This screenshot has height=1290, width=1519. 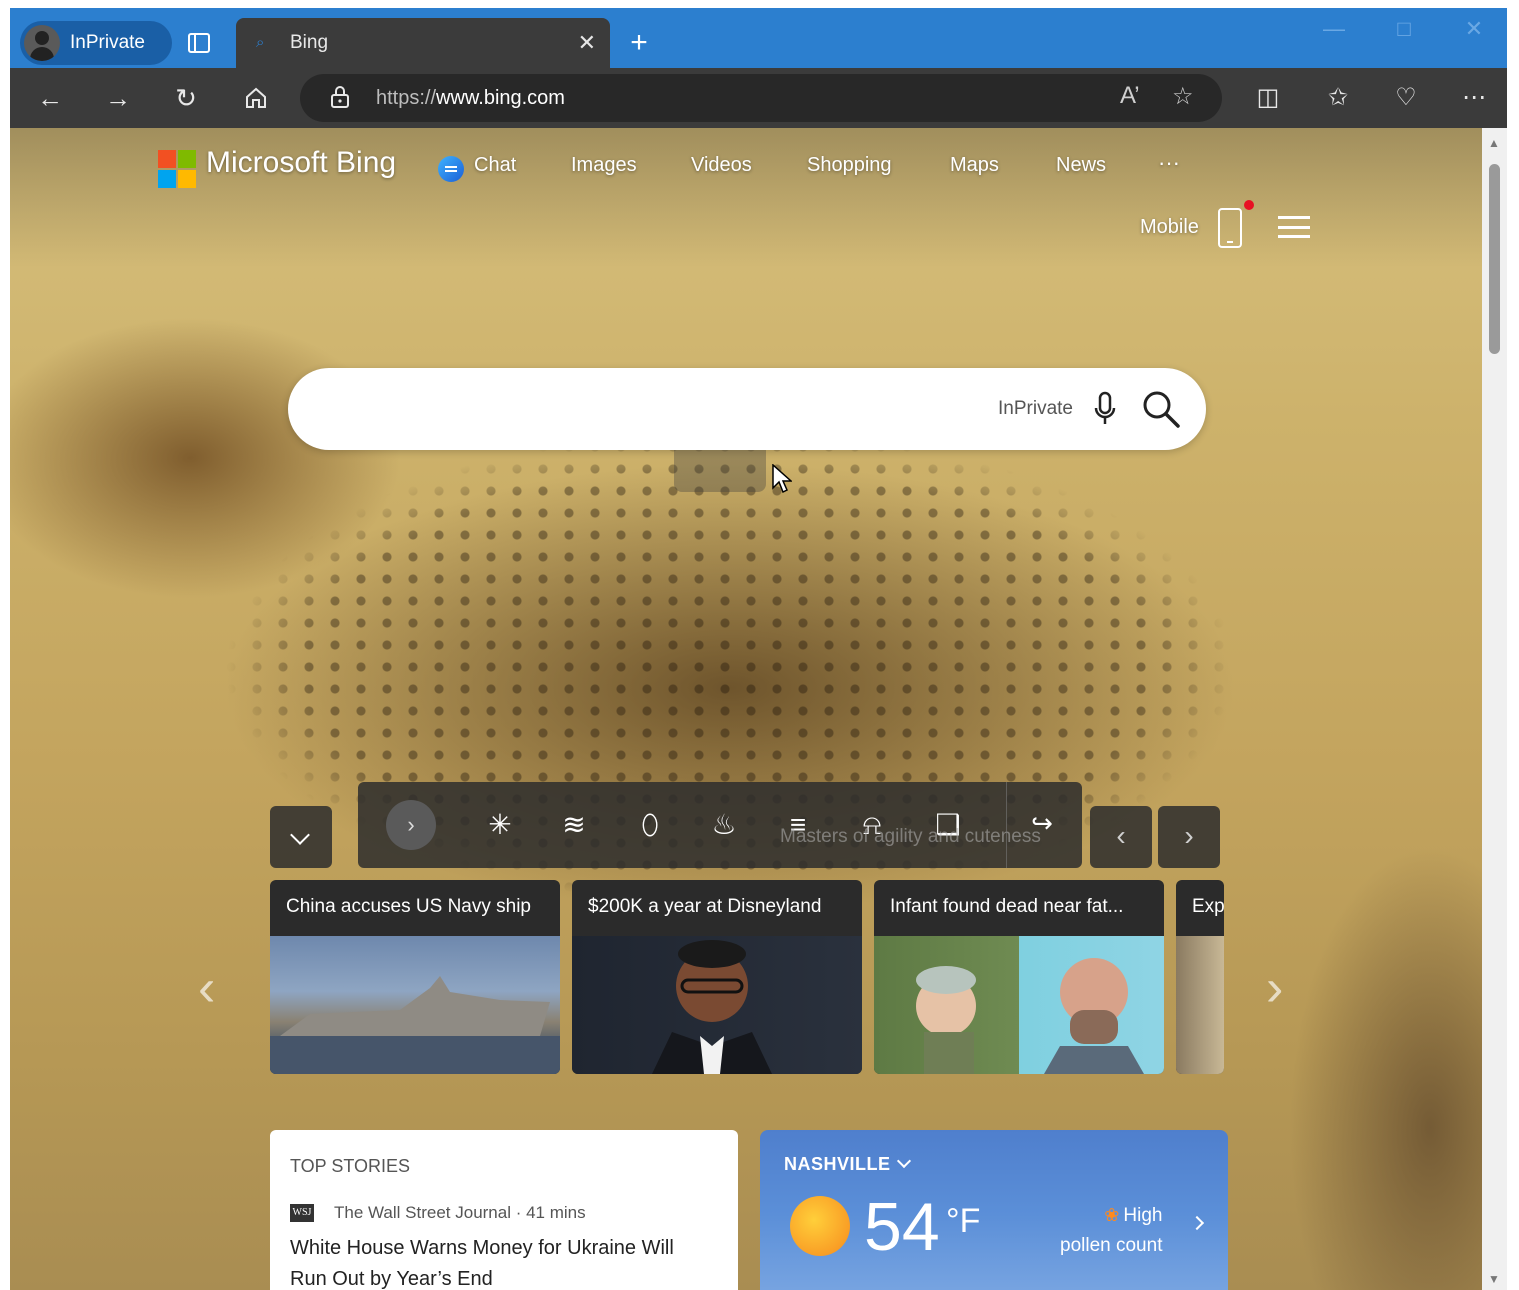 I want to click on news-card-title: China accuses US Navy ship, so click(x=408, y=906).